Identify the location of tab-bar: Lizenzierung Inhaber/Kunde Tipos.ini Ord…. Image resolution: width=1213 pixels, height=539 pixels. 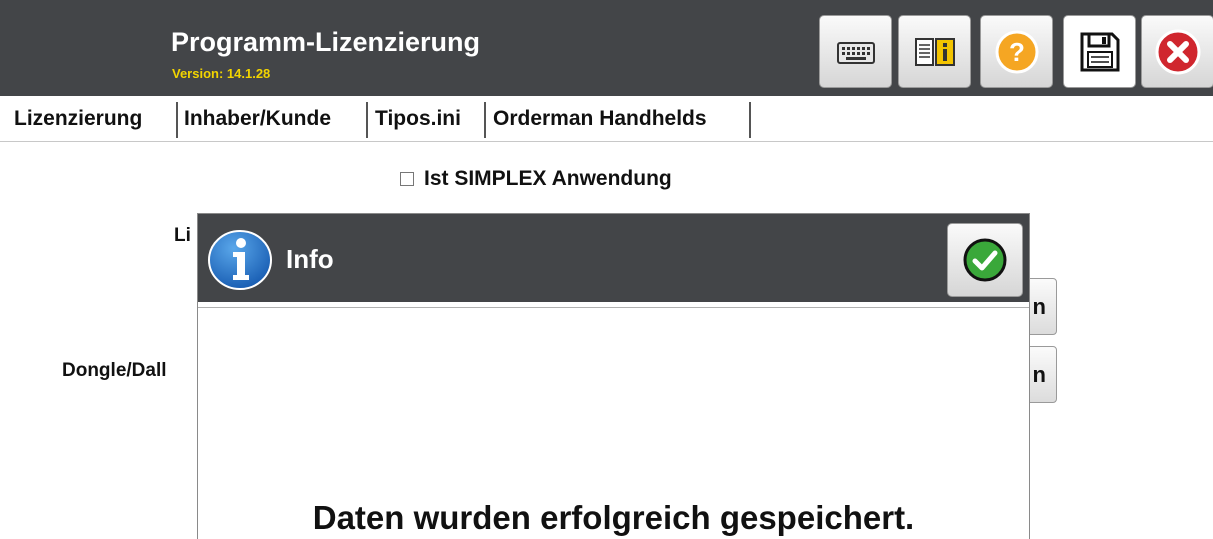
(606, 119).